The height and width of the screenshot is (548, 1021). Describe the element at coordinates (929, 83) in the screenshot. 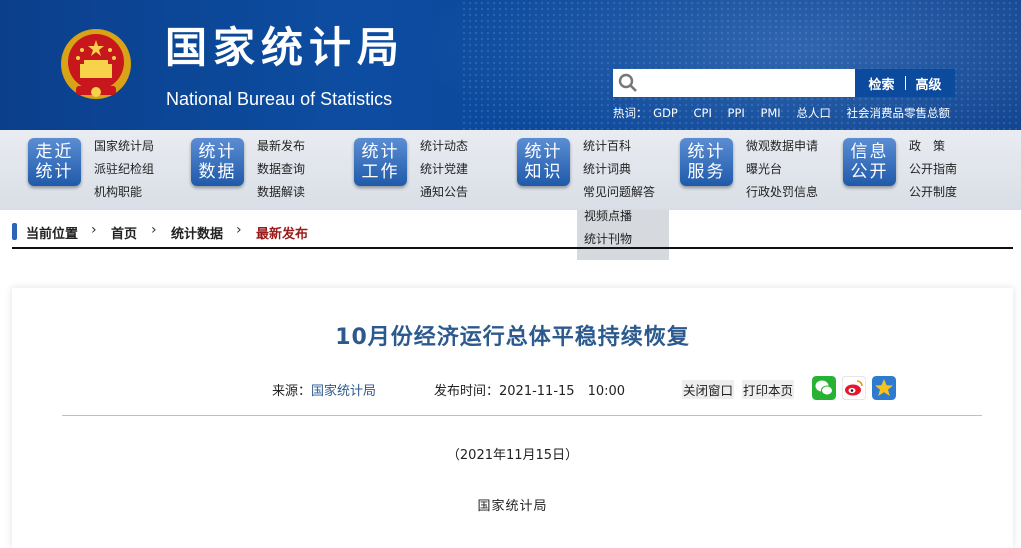

I see `advanced-search-button: 高级` at that location.